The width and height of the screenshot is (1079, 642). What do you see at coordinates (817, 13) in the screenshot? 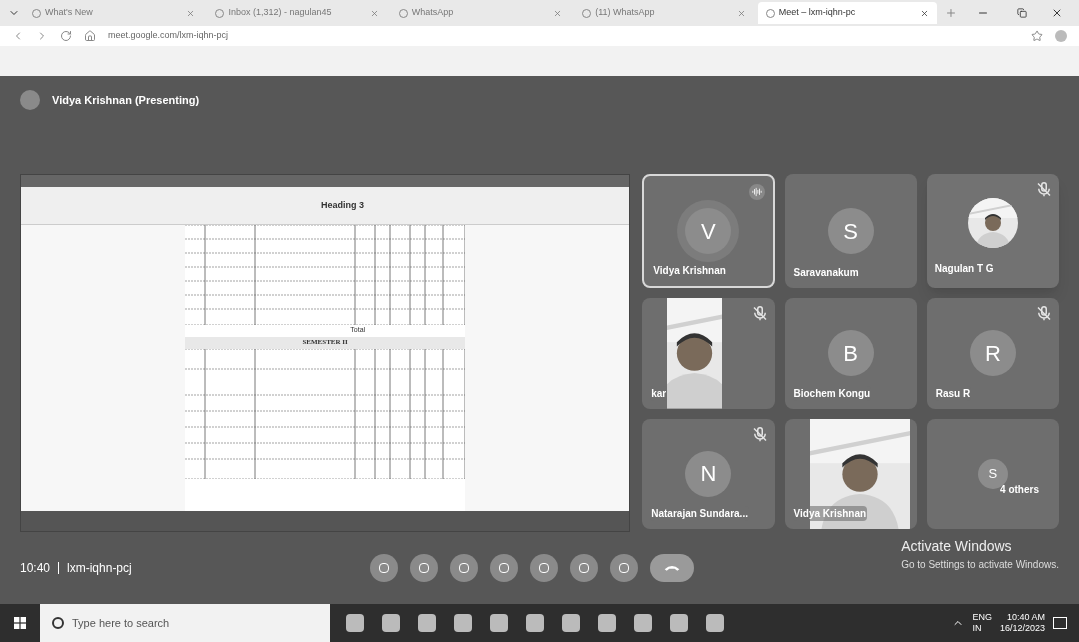
I see `tab-title: Meet – lxm-iqhn-pc` at bounding box center [817, 13].